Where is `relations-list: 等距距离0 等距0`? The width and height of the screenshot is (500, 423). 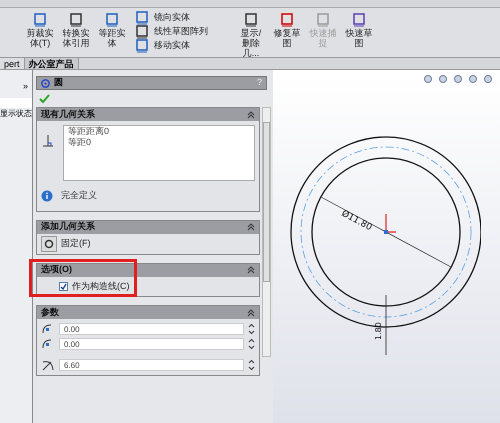 relations-list: 等距距离0 等距0 is located at coordinates (159, 153).